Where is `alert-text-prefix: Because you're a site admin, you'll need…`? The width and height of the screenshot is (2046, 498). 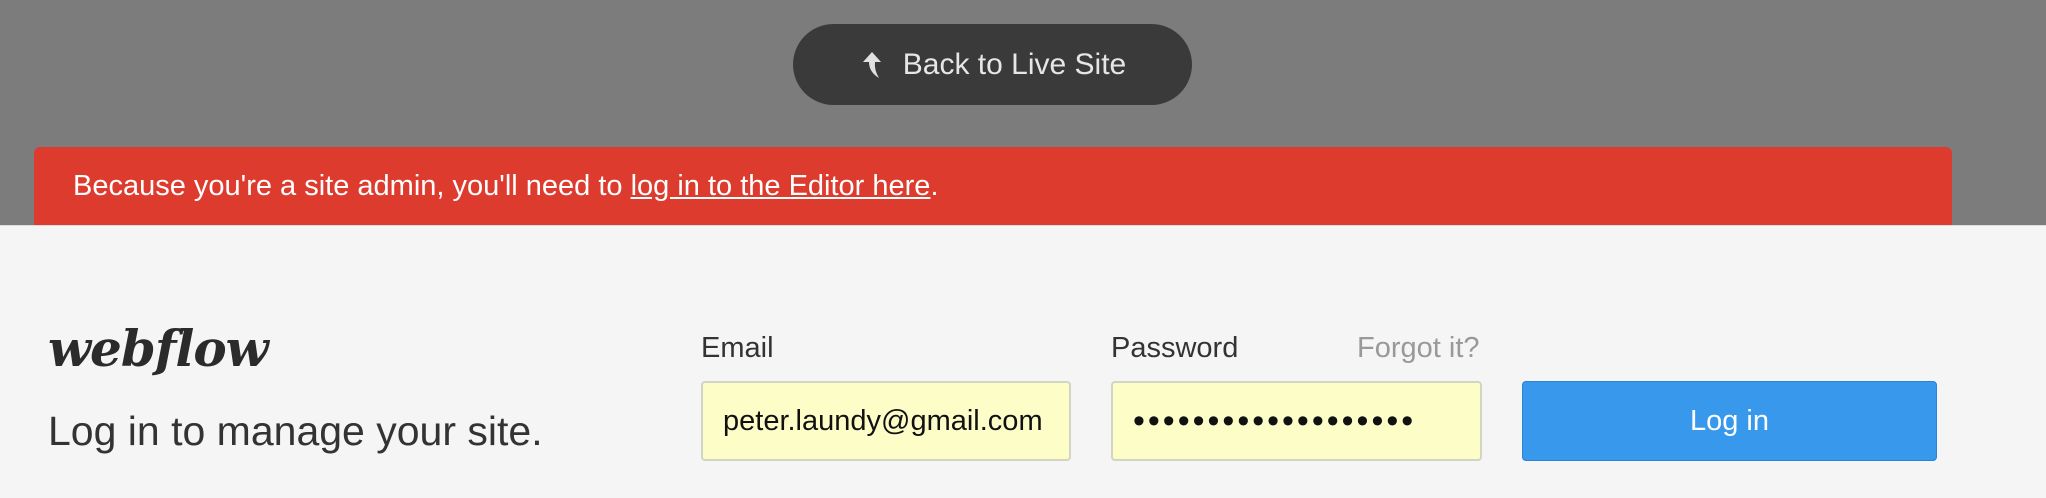
alert-text-prefix: Because you're a site admin, you'll need… is located at coordinates (352, 185).